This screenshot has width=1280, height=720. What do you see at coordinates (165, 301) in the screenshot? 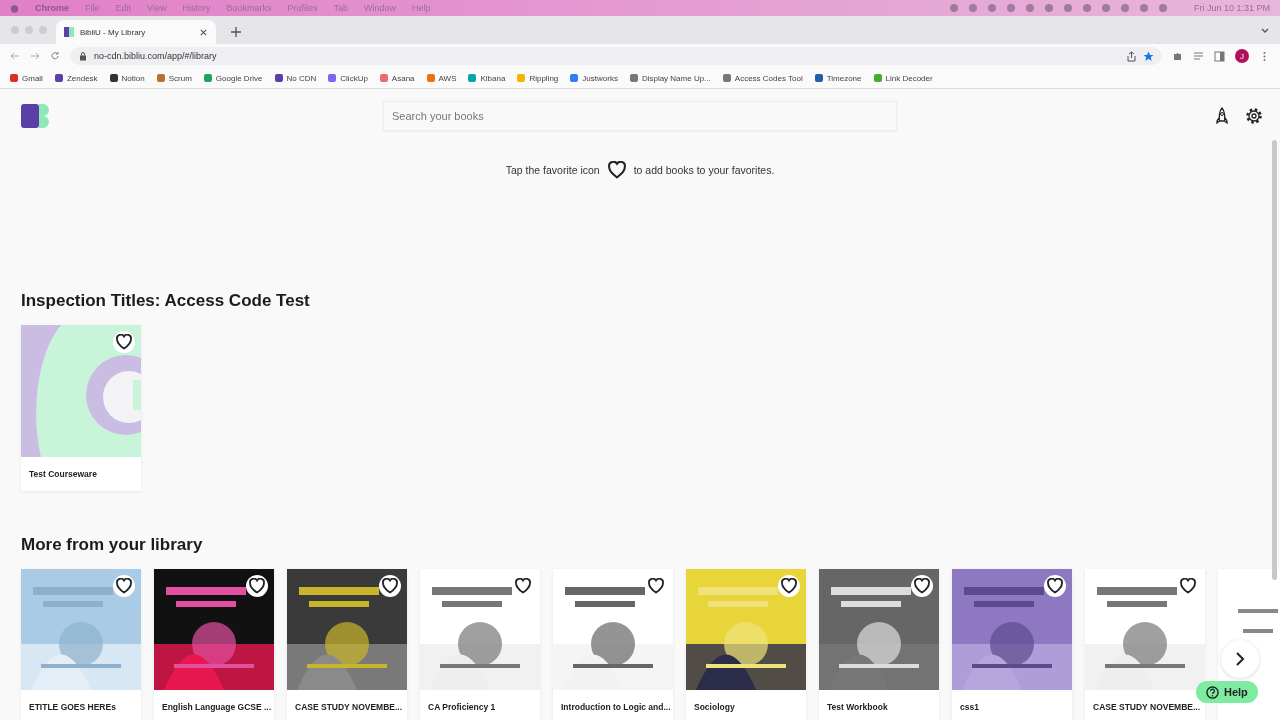
I see `section-heading: Inspection Titles: Access Code Test` at bounding box center [165, 301].